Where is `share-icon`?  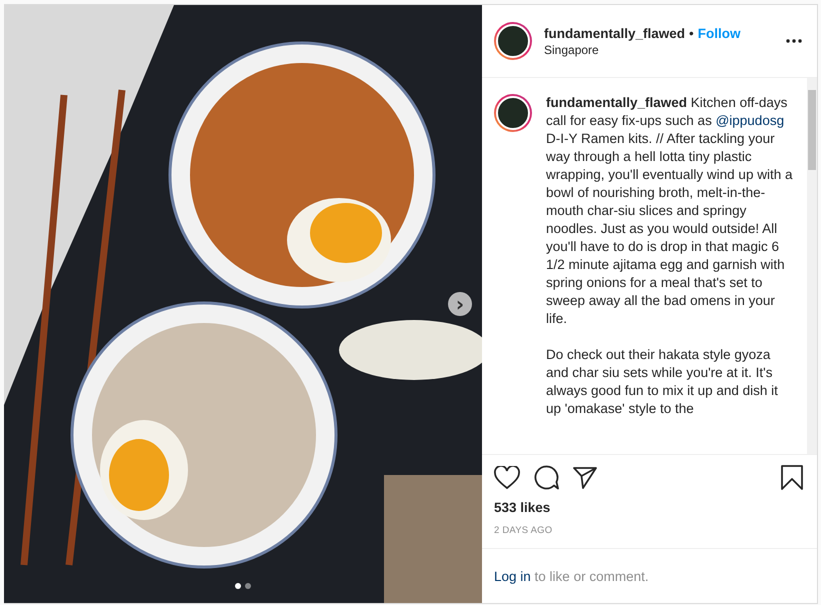 share-icon is located at coordinates (585, 477).